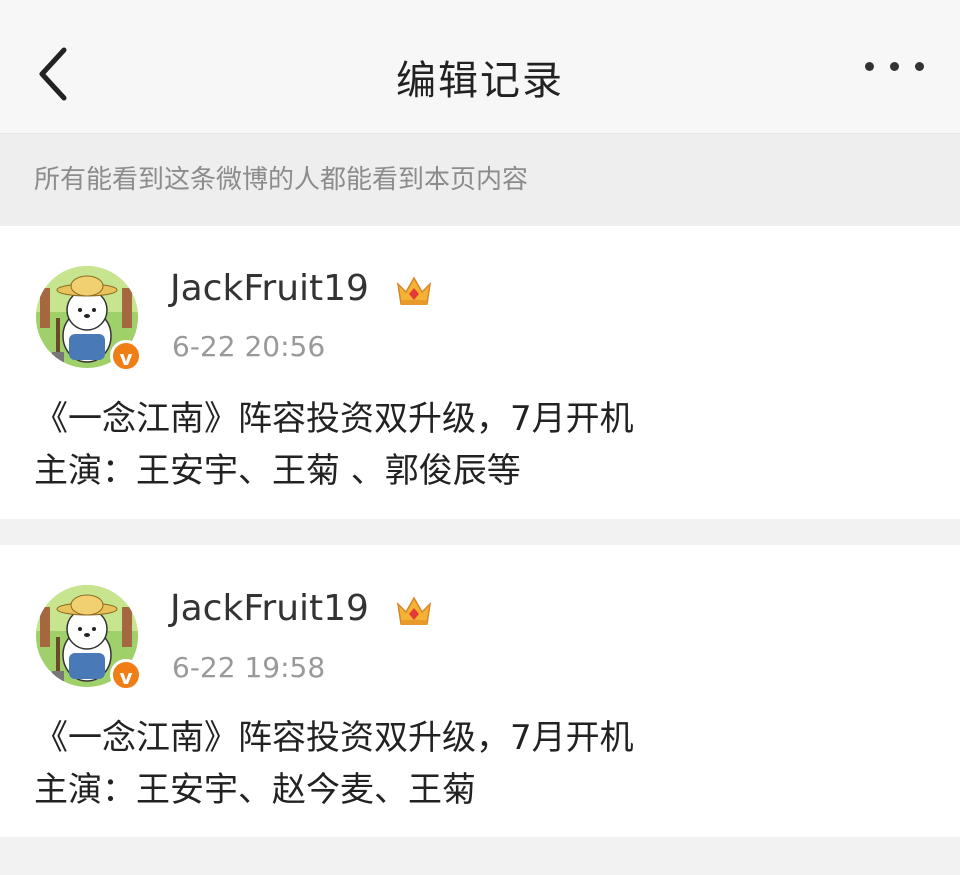 The width and height of the screenshot is (960, 875). Describe the element at coordinates (482, 764) in the screenshot. I see `post-content: 《一念江南》阵容投资双升级，7月开机 主演：王安宇、赵今麦、王菊` at that location.